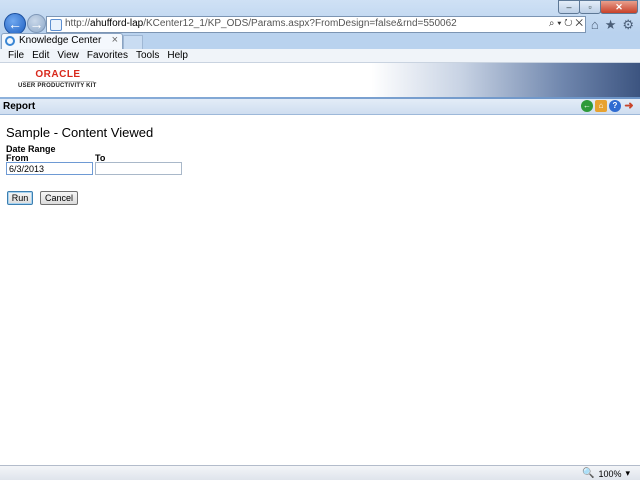 The height and width of the screenshot is (480, 640). I want to click on menu-edit: Edit, so click(40, 56).